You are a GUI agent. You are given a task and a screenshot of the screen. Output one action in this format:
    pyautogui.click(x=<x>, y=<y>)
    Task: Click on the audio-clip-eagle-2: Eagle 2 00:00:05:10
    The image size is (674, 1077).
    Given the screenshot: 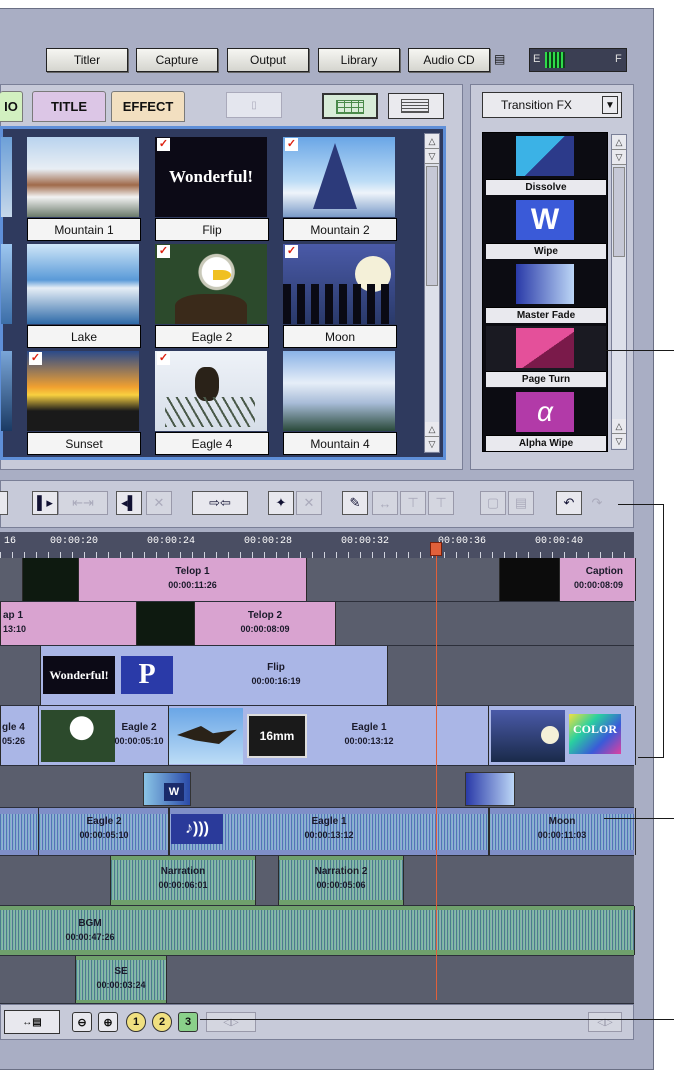 What is the action you would take?
    pyautogui.click(x=104, y=831)
    